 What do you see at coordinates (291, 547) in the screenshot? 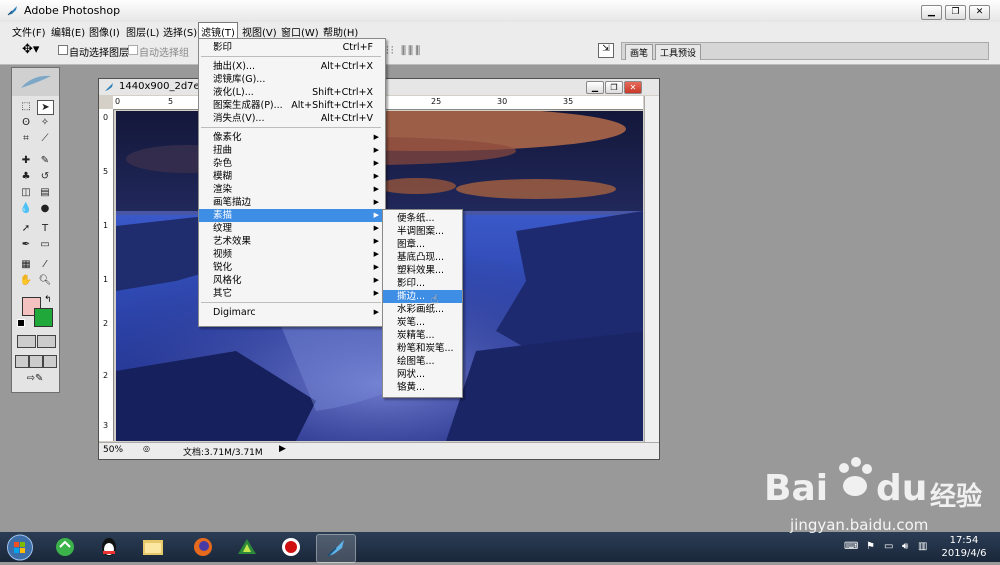
I see `taskbar-recorder-icon` at bounding box center [291, 547].